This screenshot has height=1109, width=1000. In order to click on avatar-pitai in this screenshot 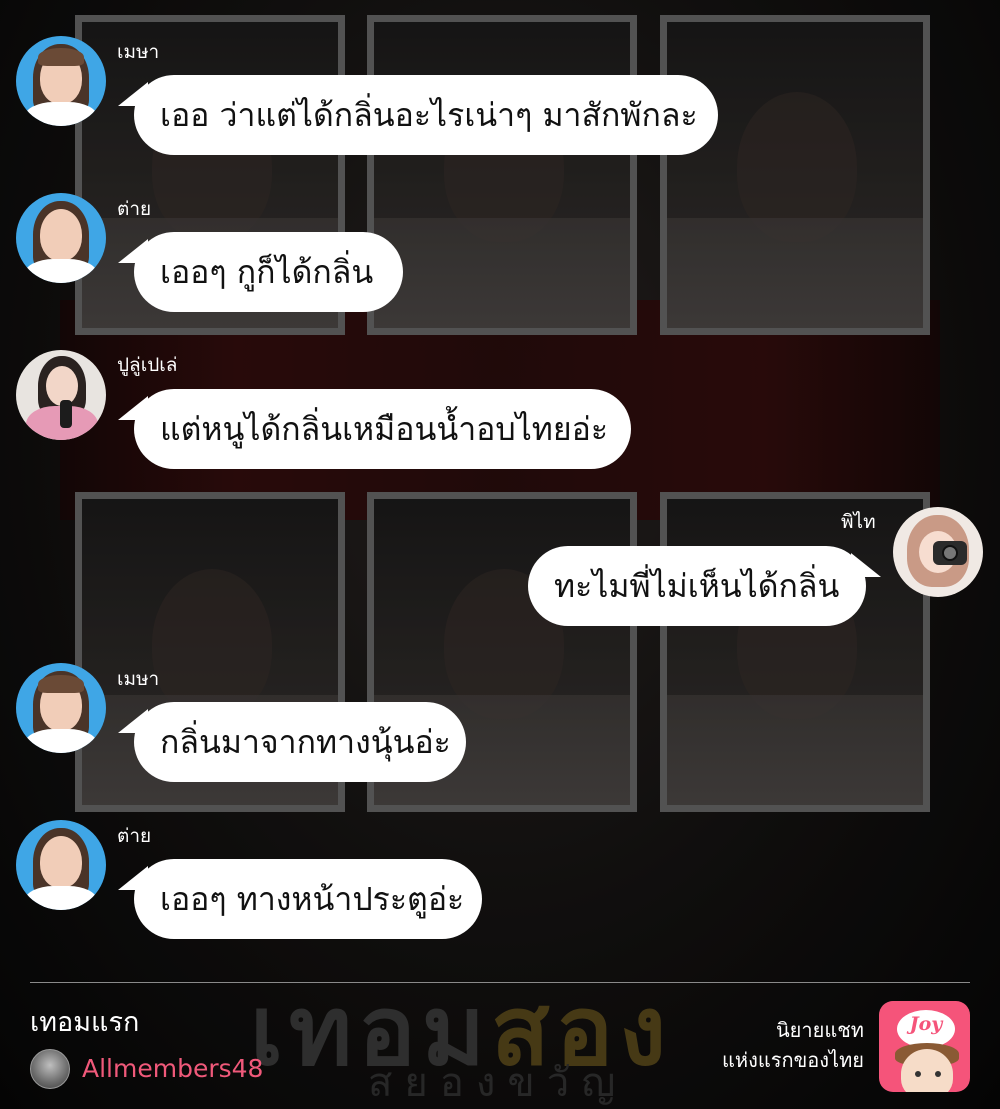, I will do `click(938, 552)`.